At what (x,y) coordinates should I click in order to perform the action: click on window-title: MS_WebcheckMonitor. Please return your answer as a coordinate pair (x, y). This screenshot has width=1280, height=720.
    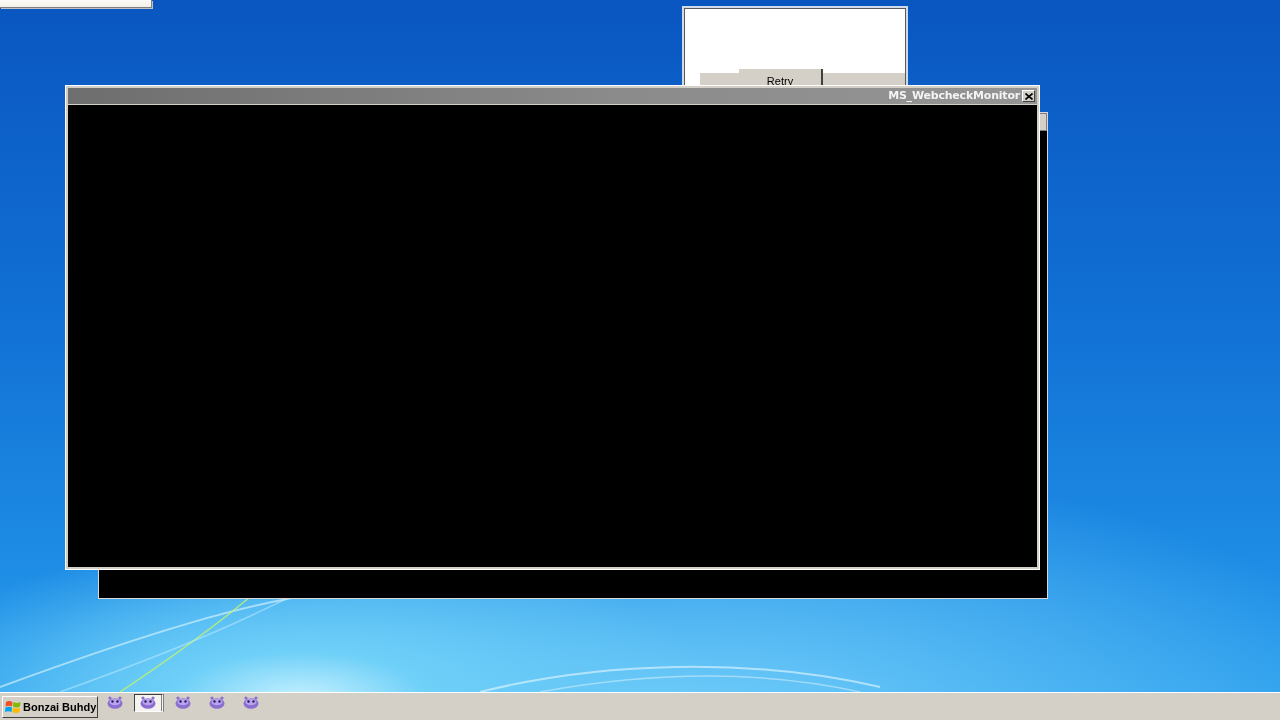
    Looking at the image, I should click on (954, 96).